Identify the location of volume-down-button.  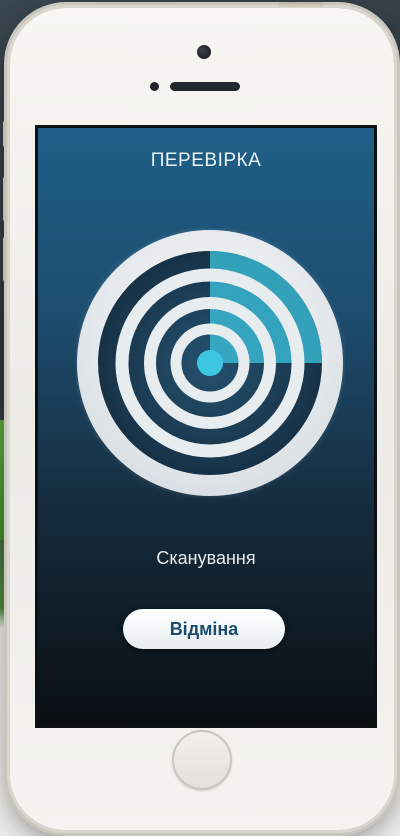
(6, 259).